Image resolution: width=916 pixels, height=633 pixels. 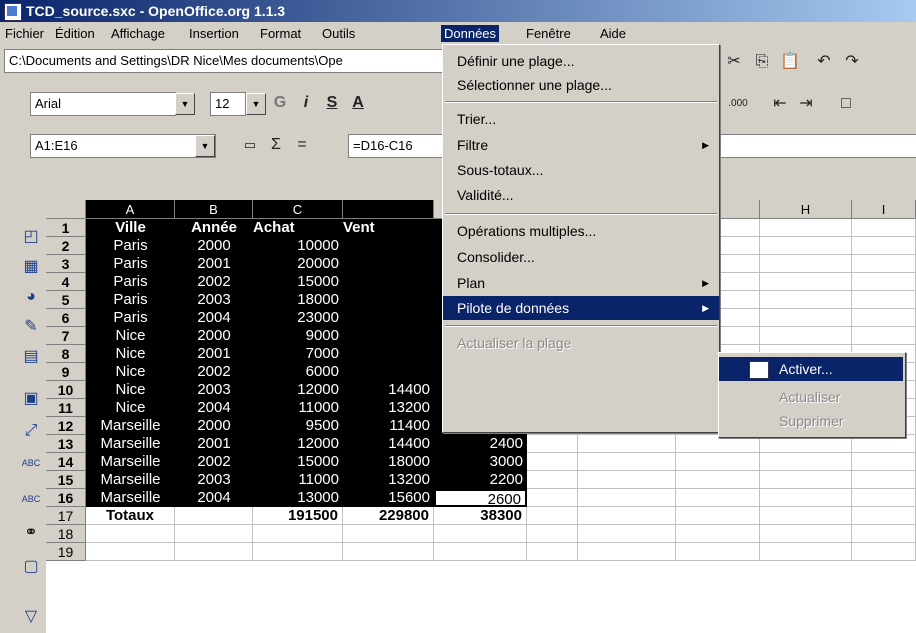 I want to click on equals-icon: =, so click(x=302, y=145).